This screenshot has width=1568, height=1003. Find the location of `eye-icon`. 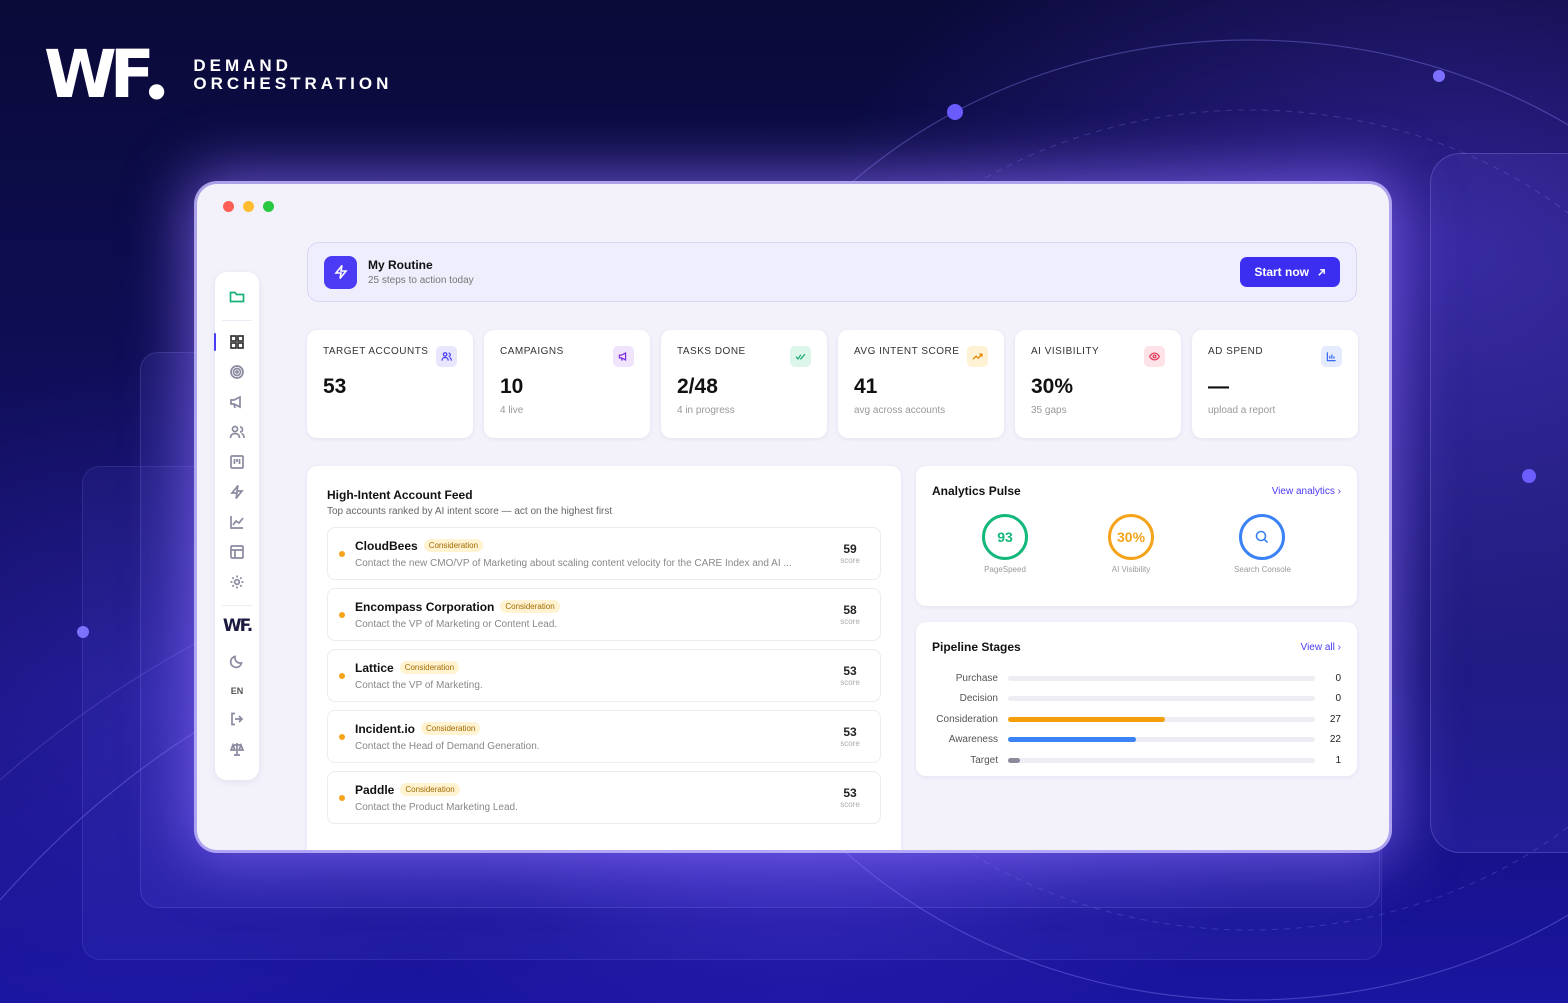

eye-icon is located at coordinates (1154, 356).